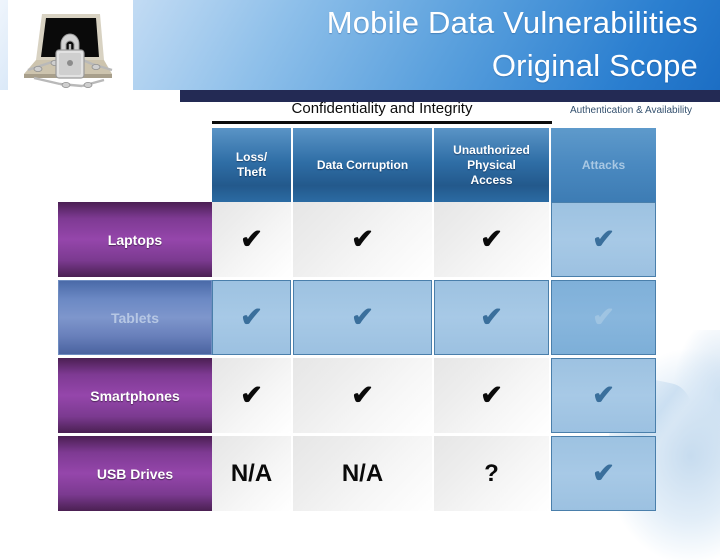 Image resolution: width=720 pixels, height=560 pixels. What do you see at coordinates (603, 165) in the screenshot?
I see `column-header-4: Attacks` at bounding box center [603, 165].